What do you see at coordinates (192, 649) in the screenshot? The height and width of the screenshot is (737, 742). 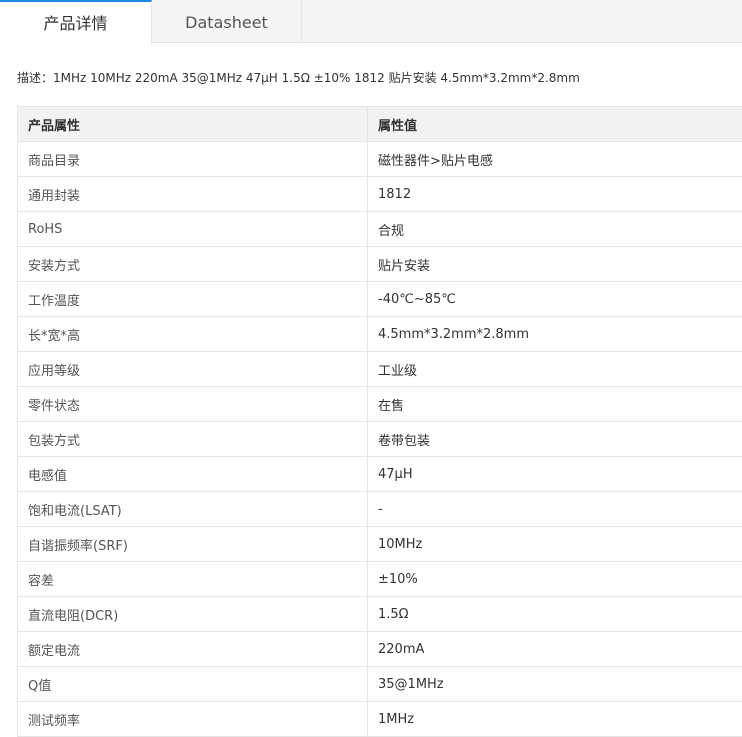 I see `attribute-name: 额定电流` at bounding box center [192, 649].